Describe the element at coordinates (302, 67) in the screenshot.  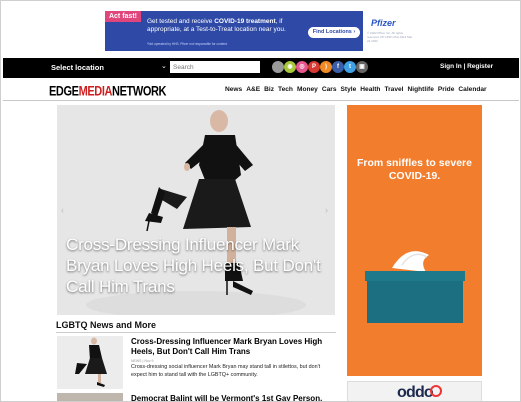
I see `dribbble-icon: ◎` at that location.